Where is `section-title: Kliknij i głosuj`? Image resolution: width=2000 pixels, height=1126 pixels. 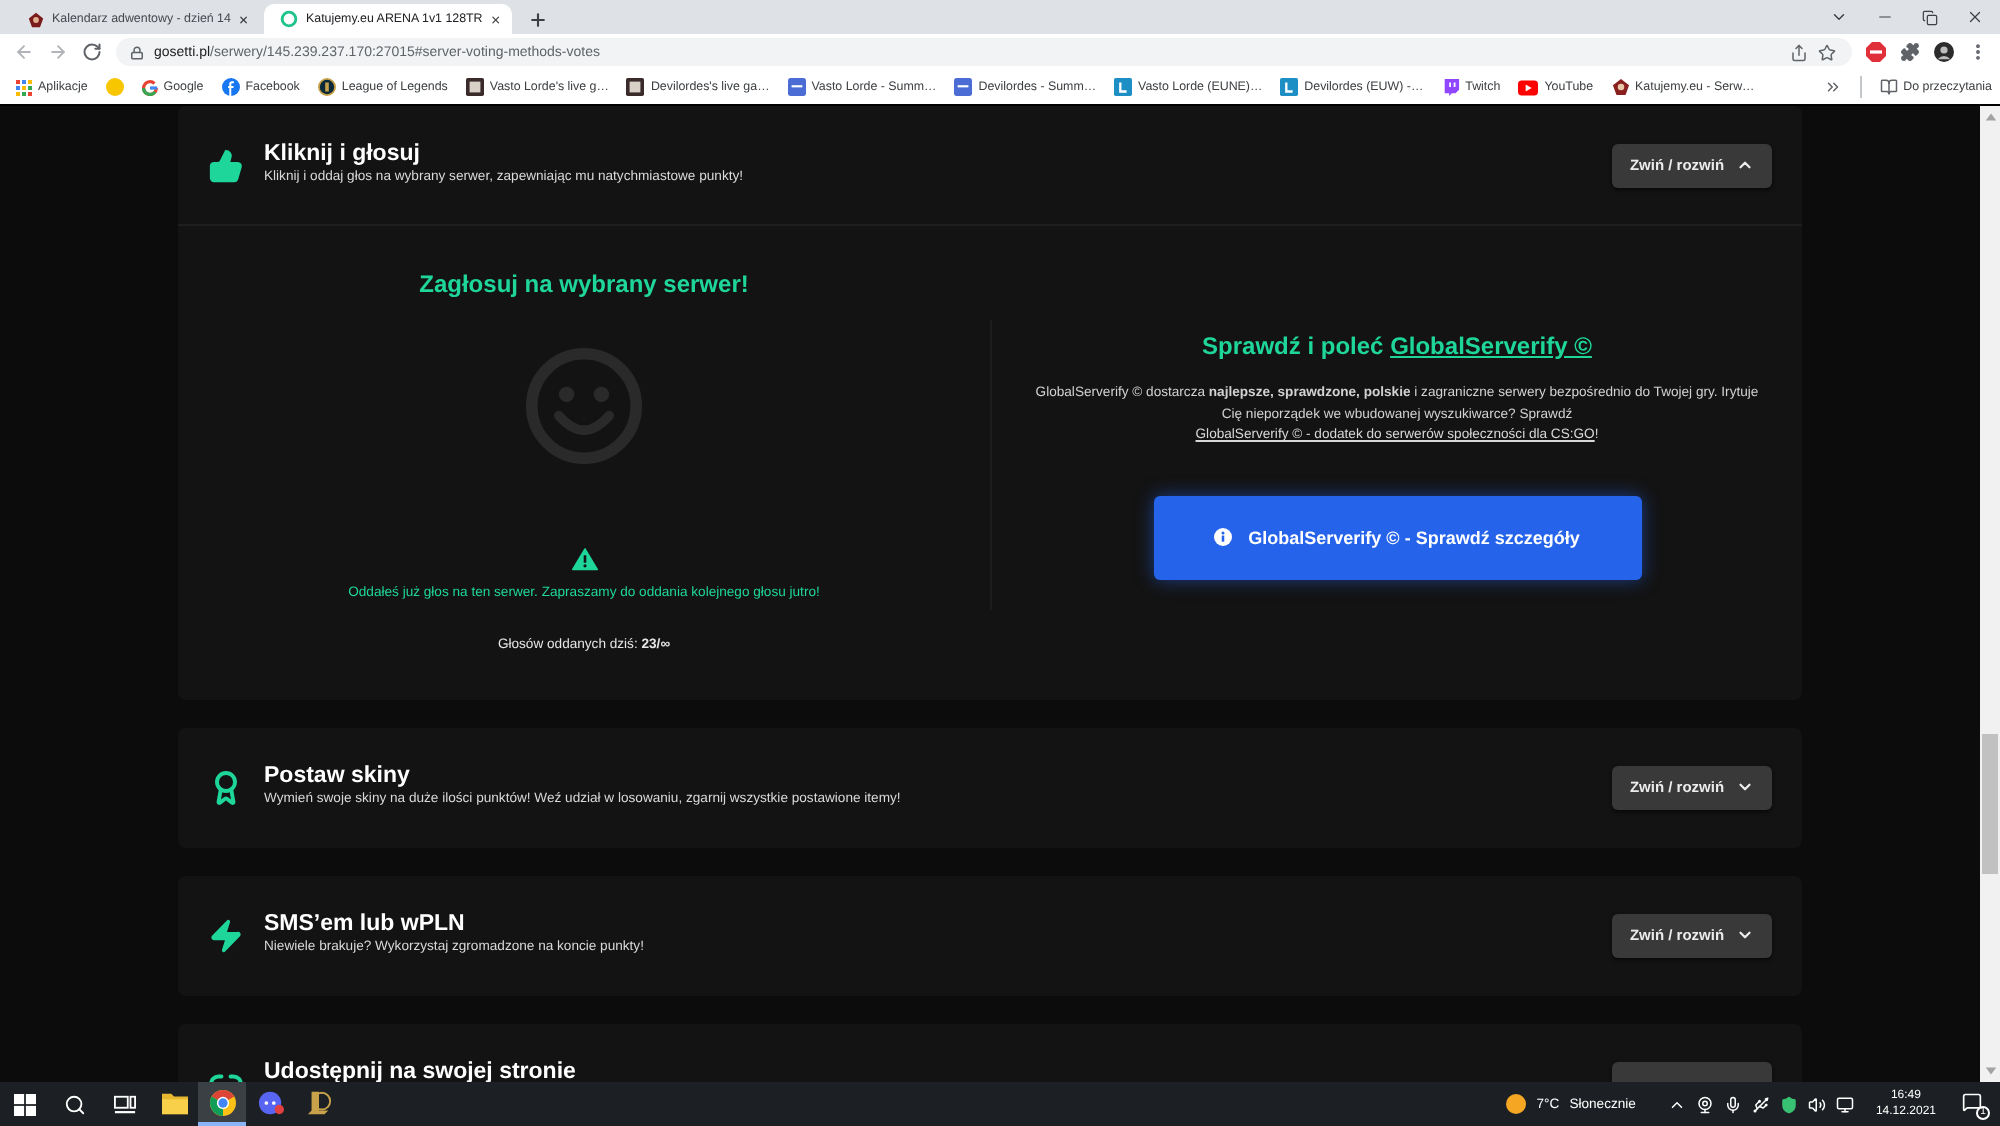 section-title: Kliknij i głosuj is located at coordinates (343, 154).